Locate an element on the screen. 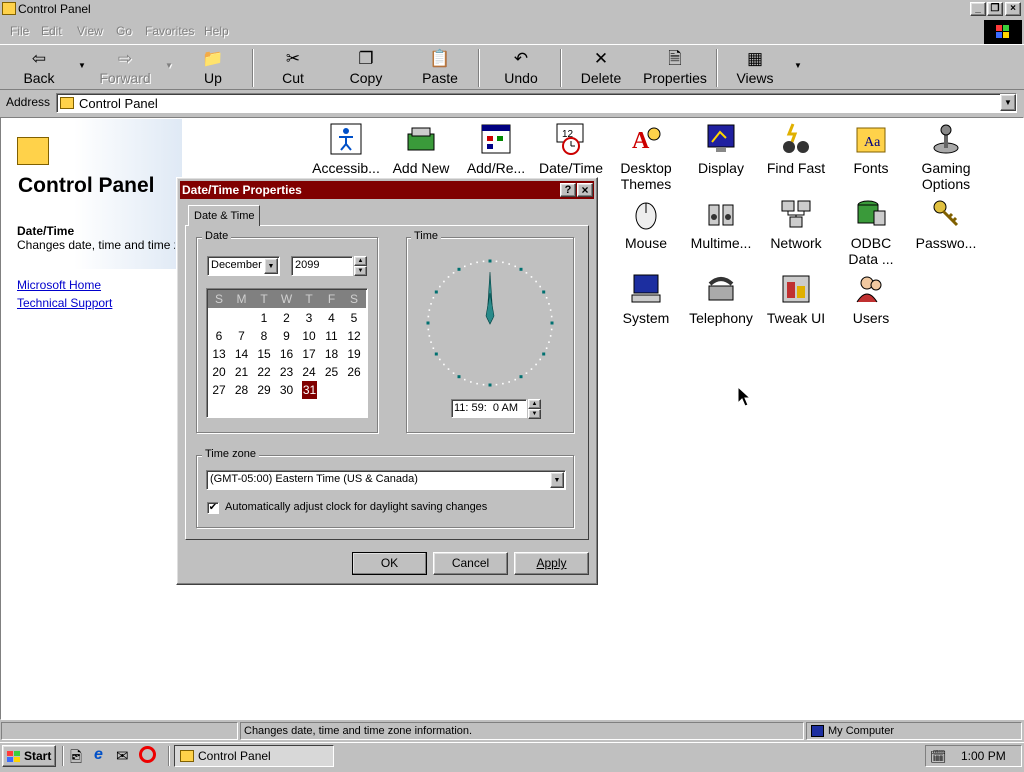  calendar-day: 28 is located at coordinates (242, 390).